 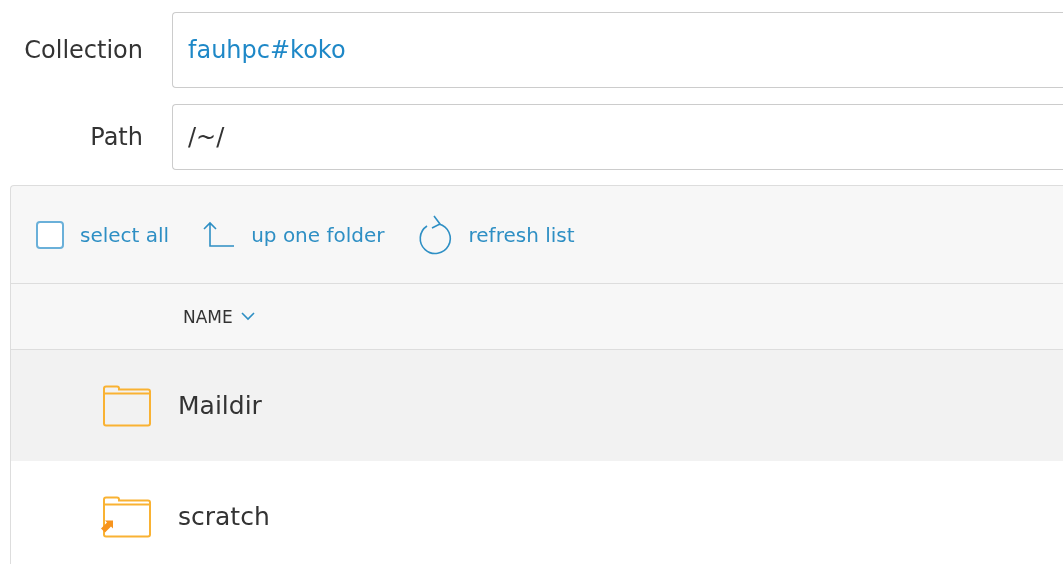 I want to click on file-name: scratch, so click(x=224, y=516).